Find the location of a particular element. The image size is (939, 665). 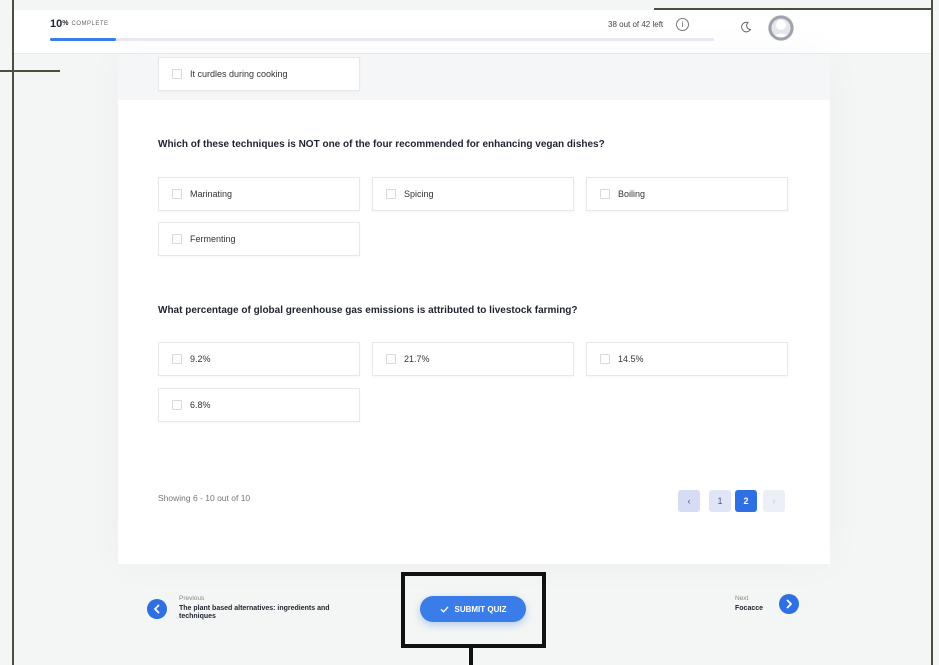

option-label: 6.8% is located at coordinates (200, 405).